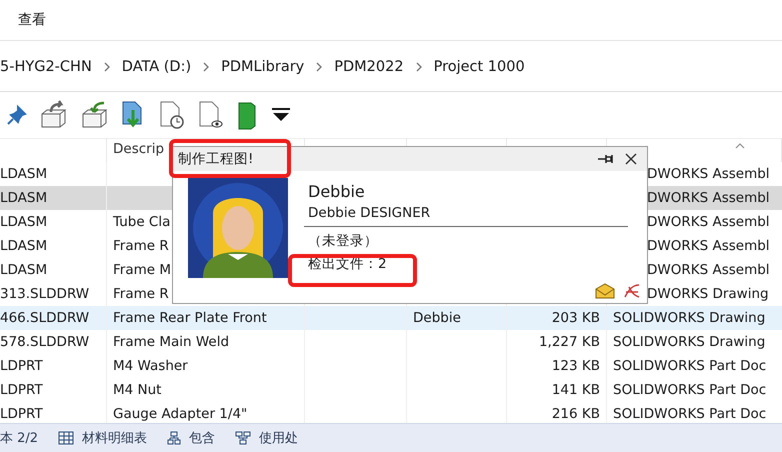 Image resolution: width=782 pixels, height=452 pixels. Describe the element at coordinates (631, 159) in the screenshot. I see `close-icon` at that location.